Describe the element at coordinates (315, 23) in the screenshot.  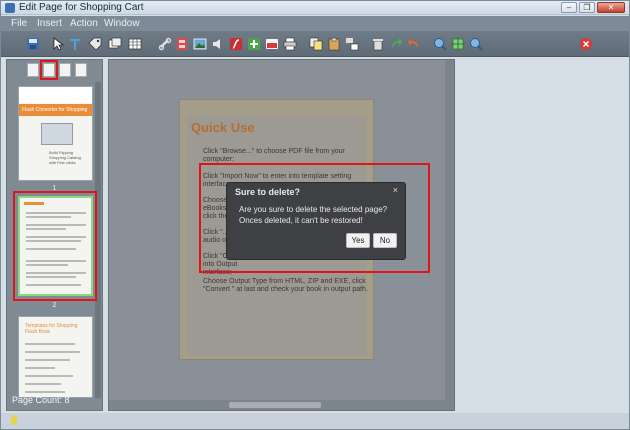
I see `menu-bar: File Insert Action Window` at that location.